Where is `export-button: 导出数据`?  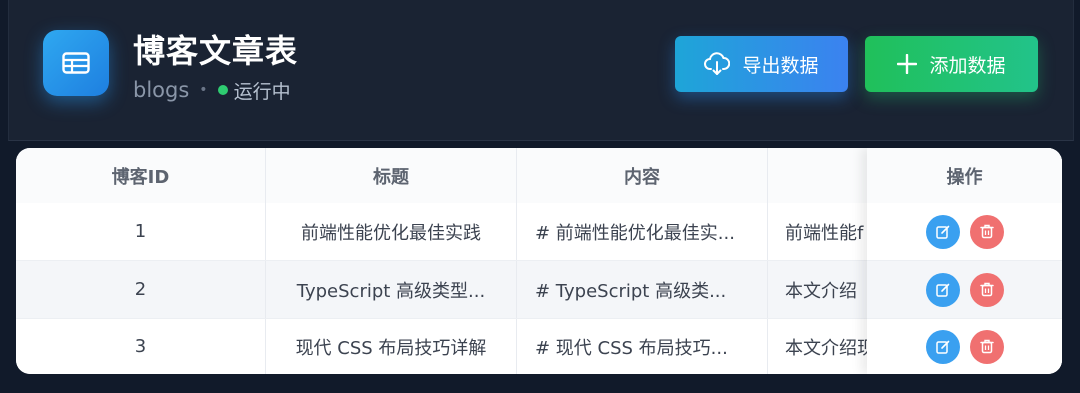
export-button: 导出数据 is located at coordinates (761, 64).